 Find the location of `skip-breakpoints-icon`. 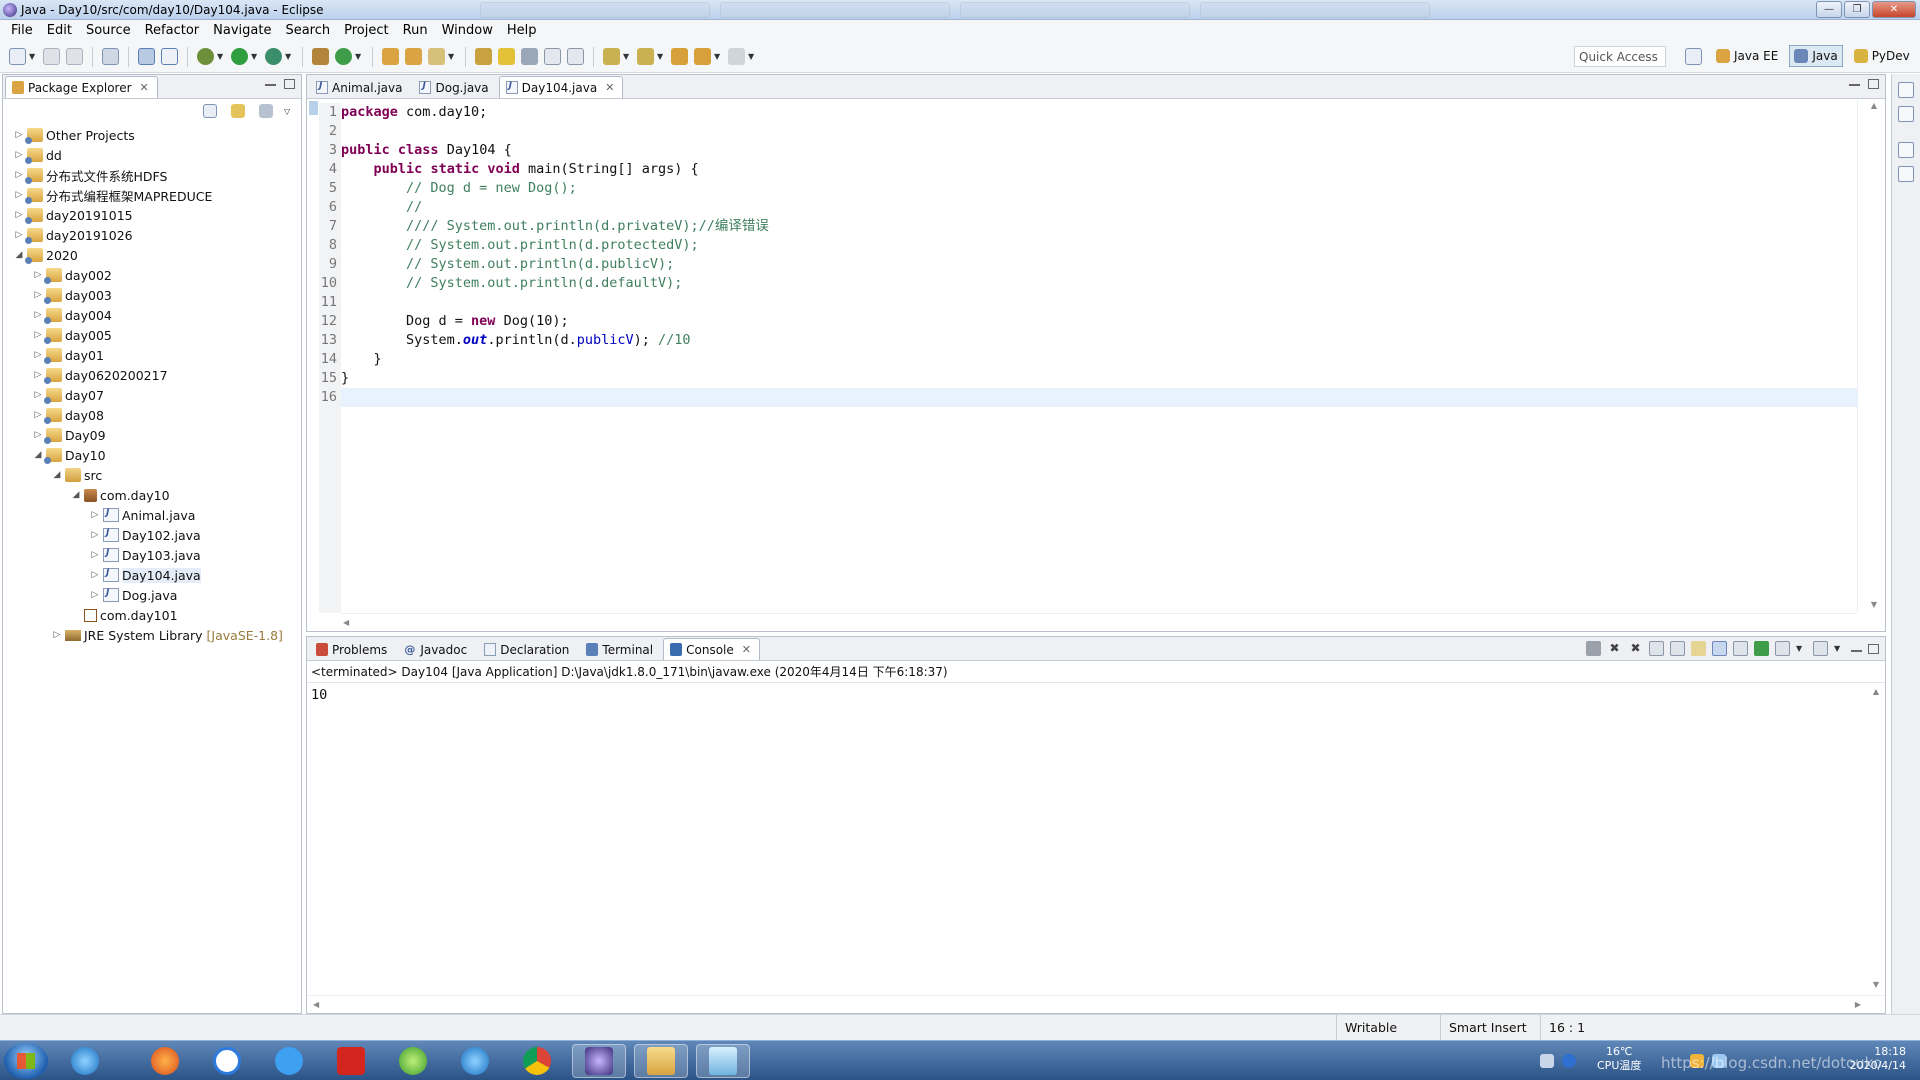

skip-breakpoints-icon is located at coordinates (169, 56).